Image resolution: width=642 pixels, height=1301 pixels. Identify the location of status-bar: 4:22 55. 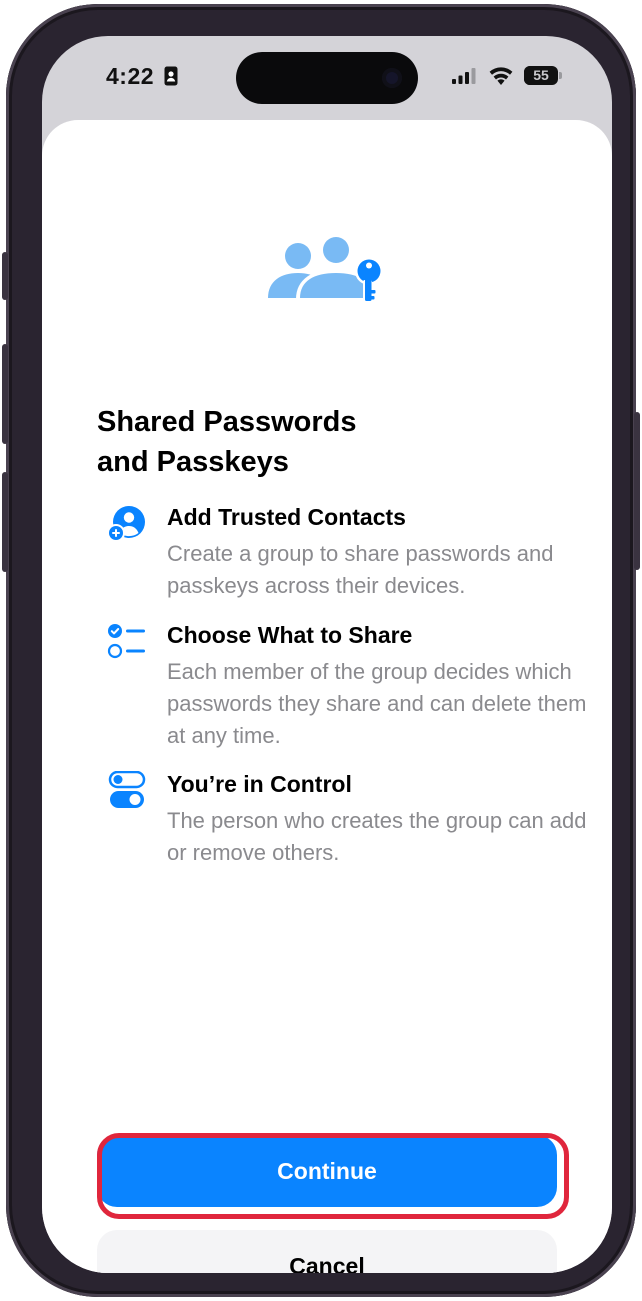
(327, 79).